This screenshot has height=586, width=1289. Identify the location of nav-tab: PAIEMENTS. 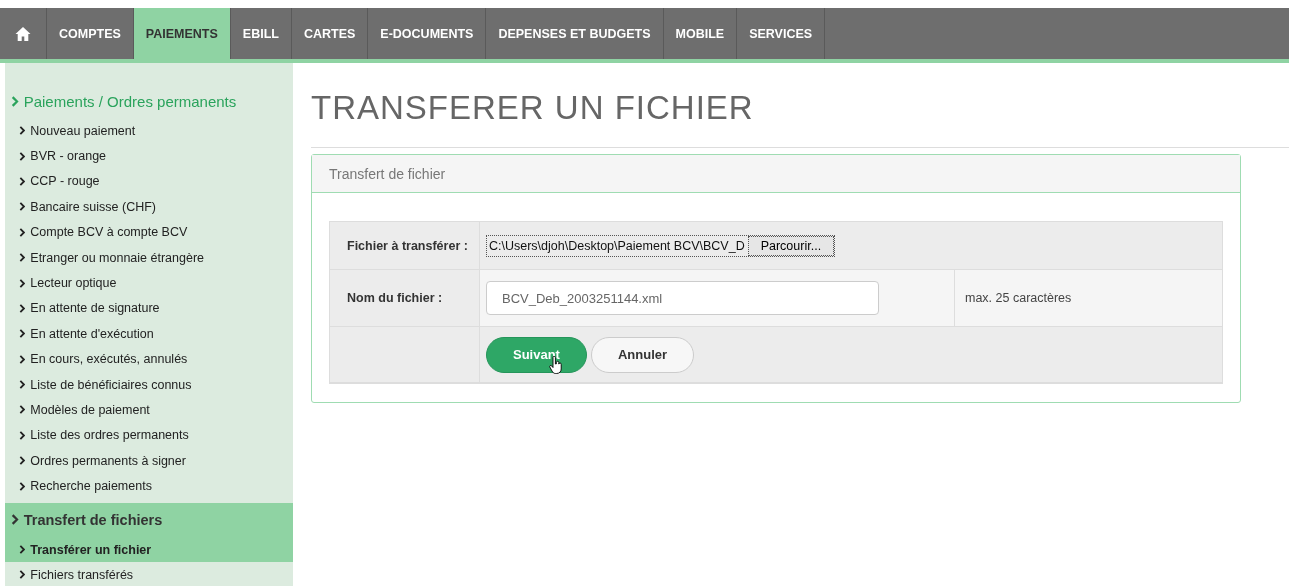
(182, 33).